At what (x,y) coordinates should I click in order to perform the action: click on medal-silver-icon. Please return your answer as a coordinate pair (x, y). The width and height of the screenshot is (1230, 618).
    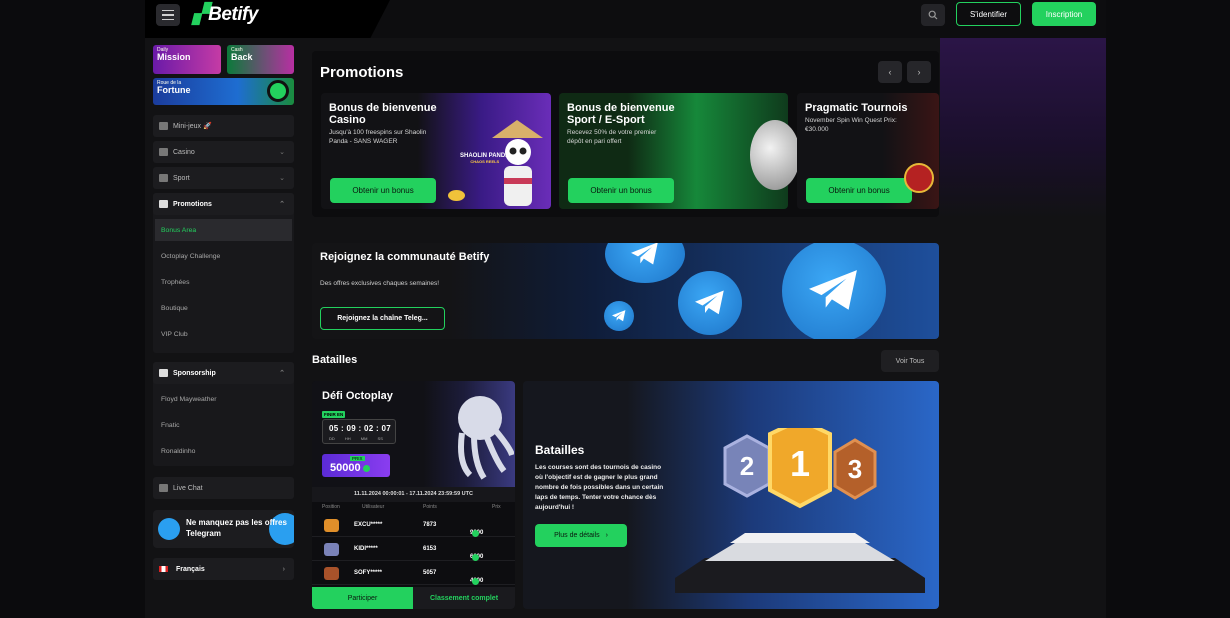
    Looking at the image, I should click on (331, 549).